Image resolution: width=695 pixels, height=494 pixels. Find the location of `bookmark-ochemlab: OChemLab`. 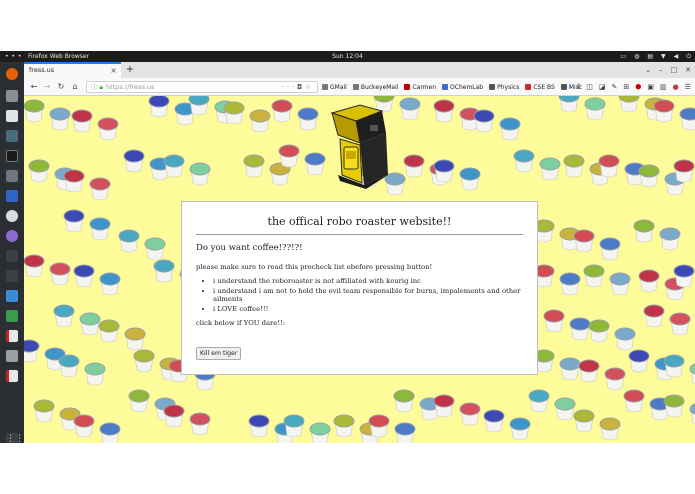

bookmark-ochemlab: OChemLab is located at coordinates (462, 87).